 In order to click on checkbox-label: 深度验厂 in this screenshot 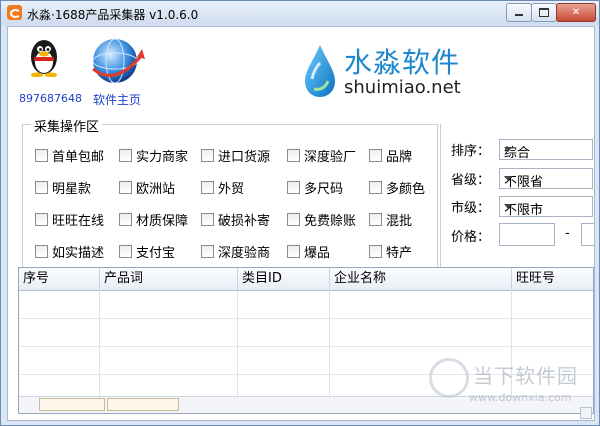, I will do `click(330, 157)`.